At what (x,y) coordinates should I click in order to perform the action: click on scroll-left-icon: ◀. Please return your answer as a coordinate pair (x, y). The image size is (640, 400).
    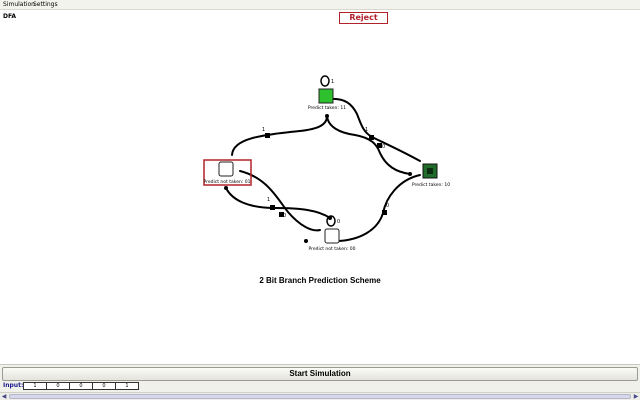
    Looking at the image, I should click on (4, 396).